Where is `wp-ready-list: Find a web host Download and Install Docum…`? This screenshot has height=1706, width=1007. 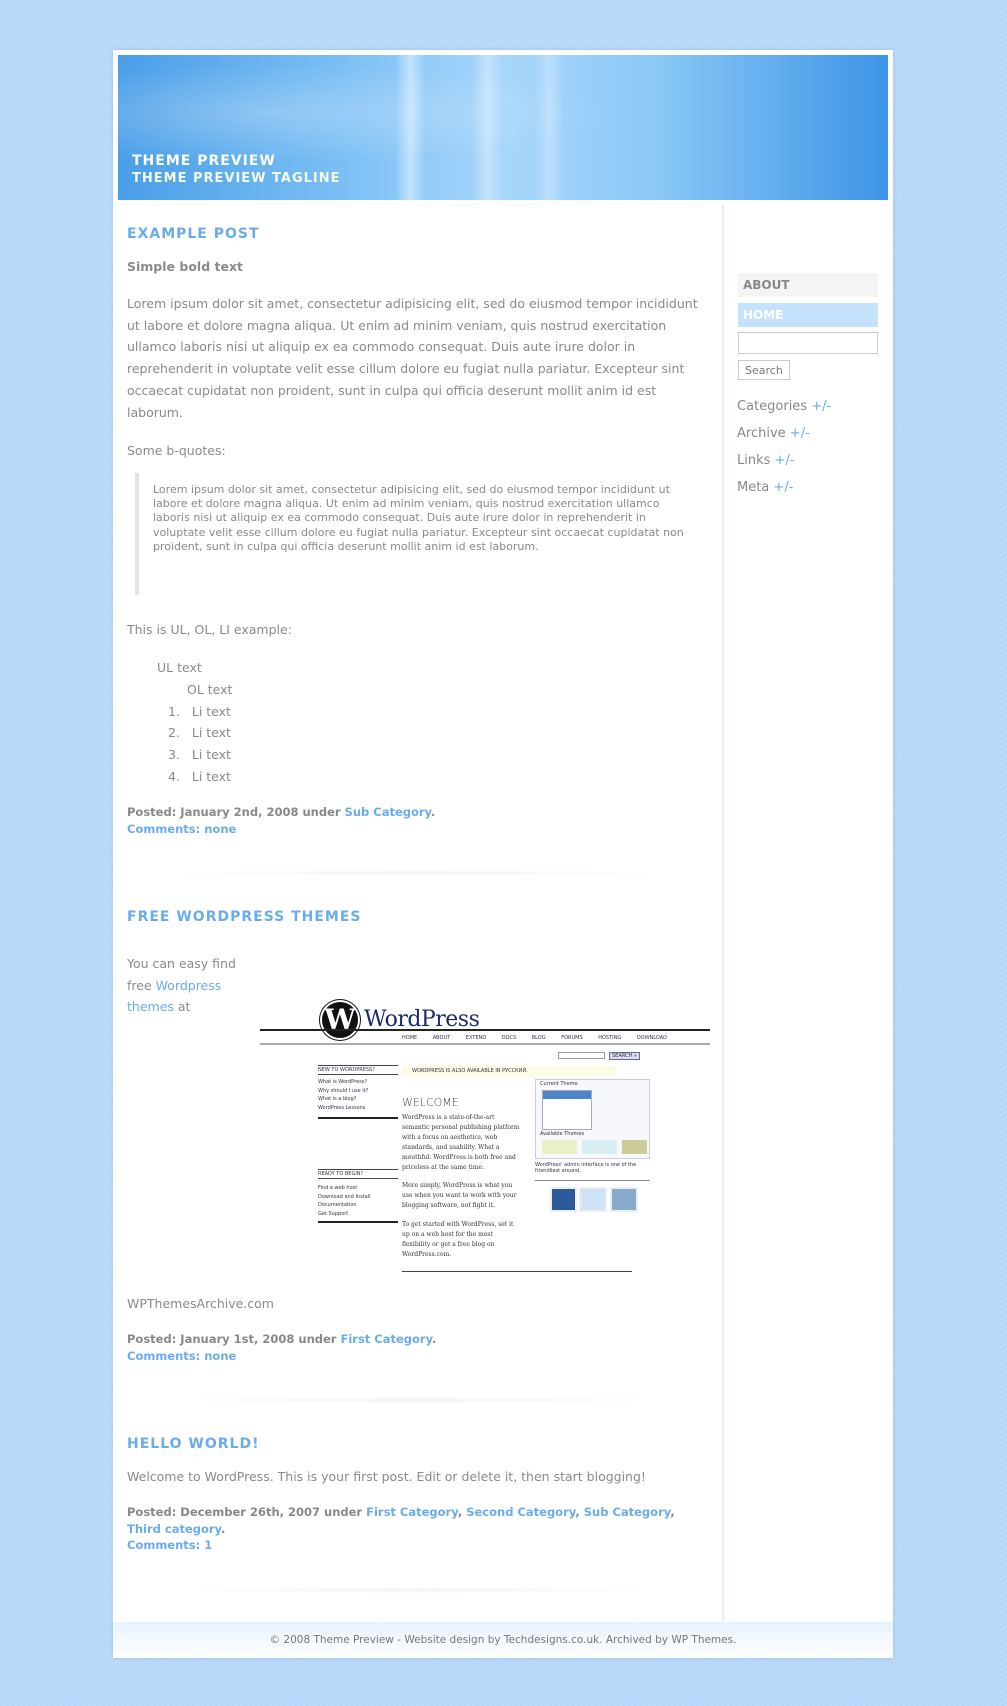 wp-ready-list: Find a web host Download and Install Docum… is located at coordinates (344, 1201).